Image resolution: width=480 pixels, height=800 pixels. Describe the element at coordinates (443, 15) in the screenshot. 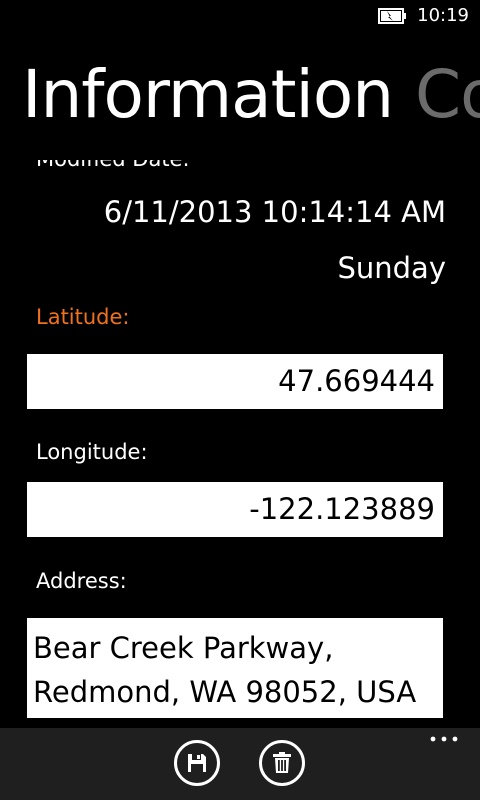

I see `status-clock: 10:19` at that location.